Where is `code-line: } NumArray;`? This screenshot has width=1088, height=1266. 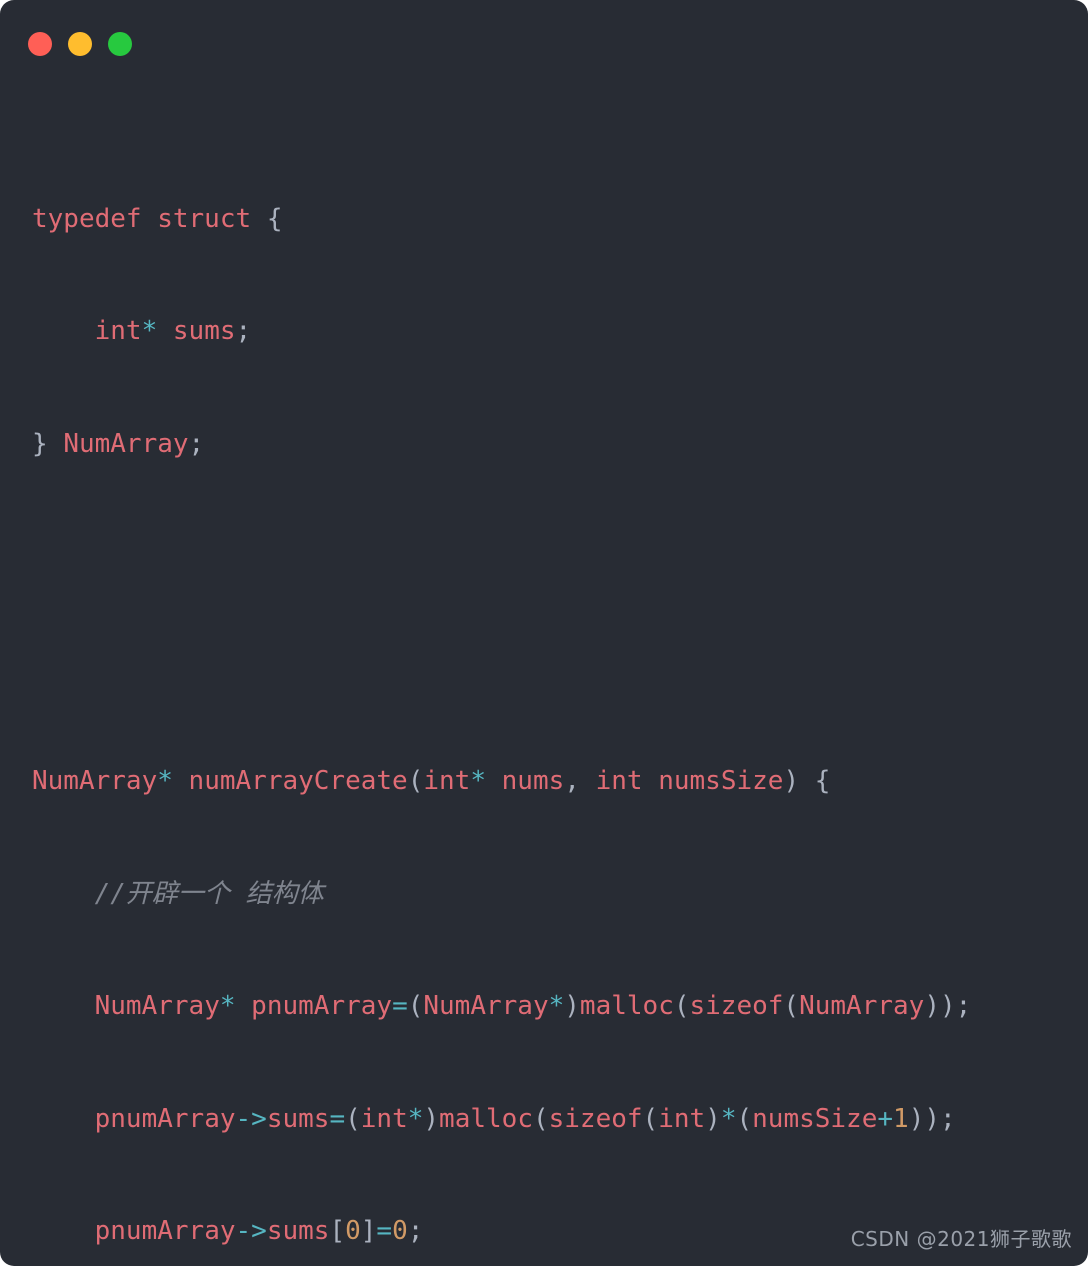 code-line: } NumArray; is located at coordinates (118, 443).